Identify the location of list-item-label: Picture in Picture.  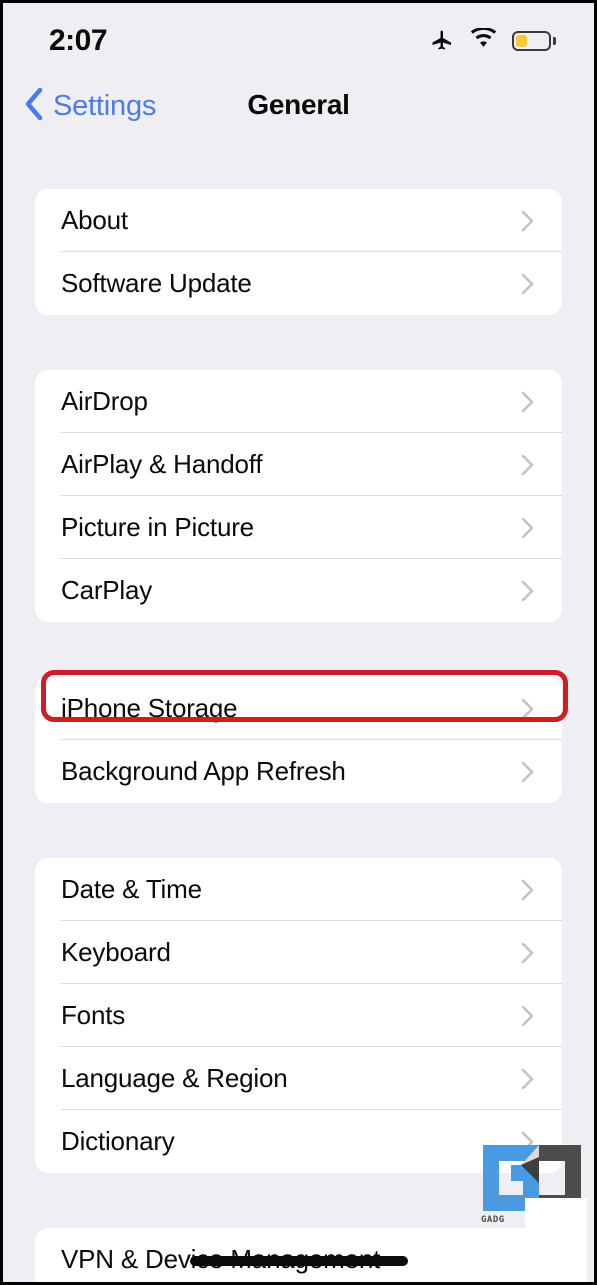
(157, 527).